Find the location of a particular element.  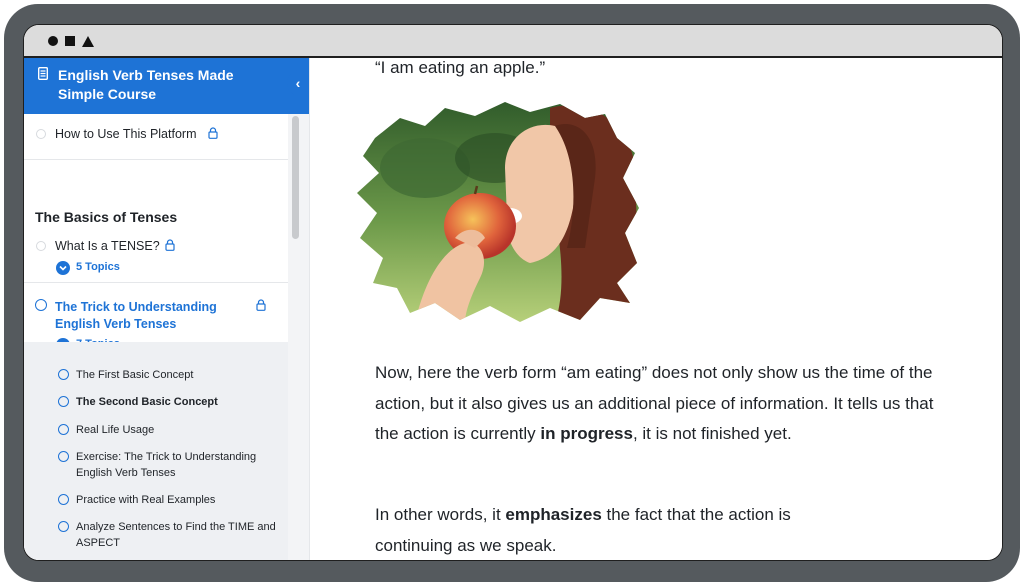

paragraph-text: In other words, it is located at coordinates (440, 514).